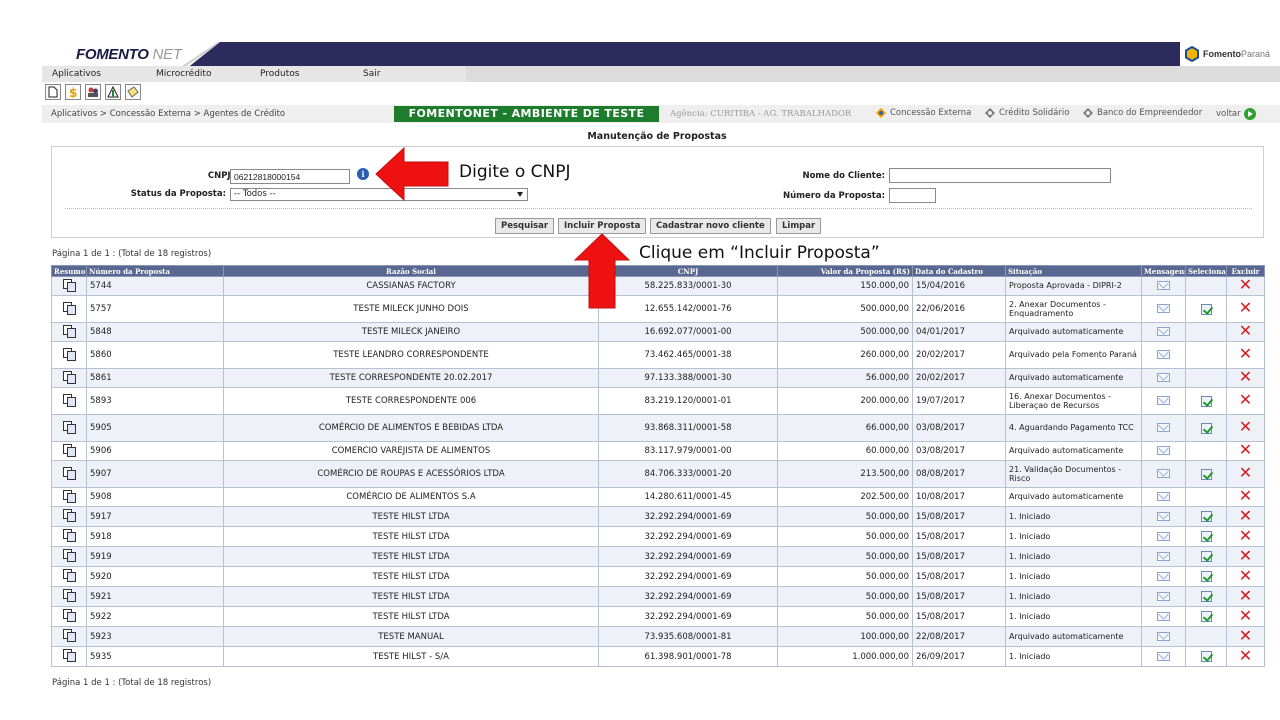  Describe the element at coordinates (76, 74) in the screenshot. I see `menu-aplicativos: Aplicativos` at that location.